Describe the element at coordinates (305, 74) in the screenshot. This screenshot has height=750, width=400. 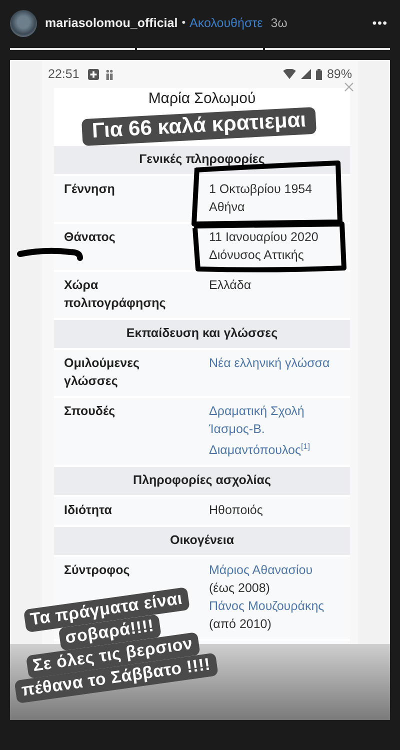
I see `signal-icon` at that location.